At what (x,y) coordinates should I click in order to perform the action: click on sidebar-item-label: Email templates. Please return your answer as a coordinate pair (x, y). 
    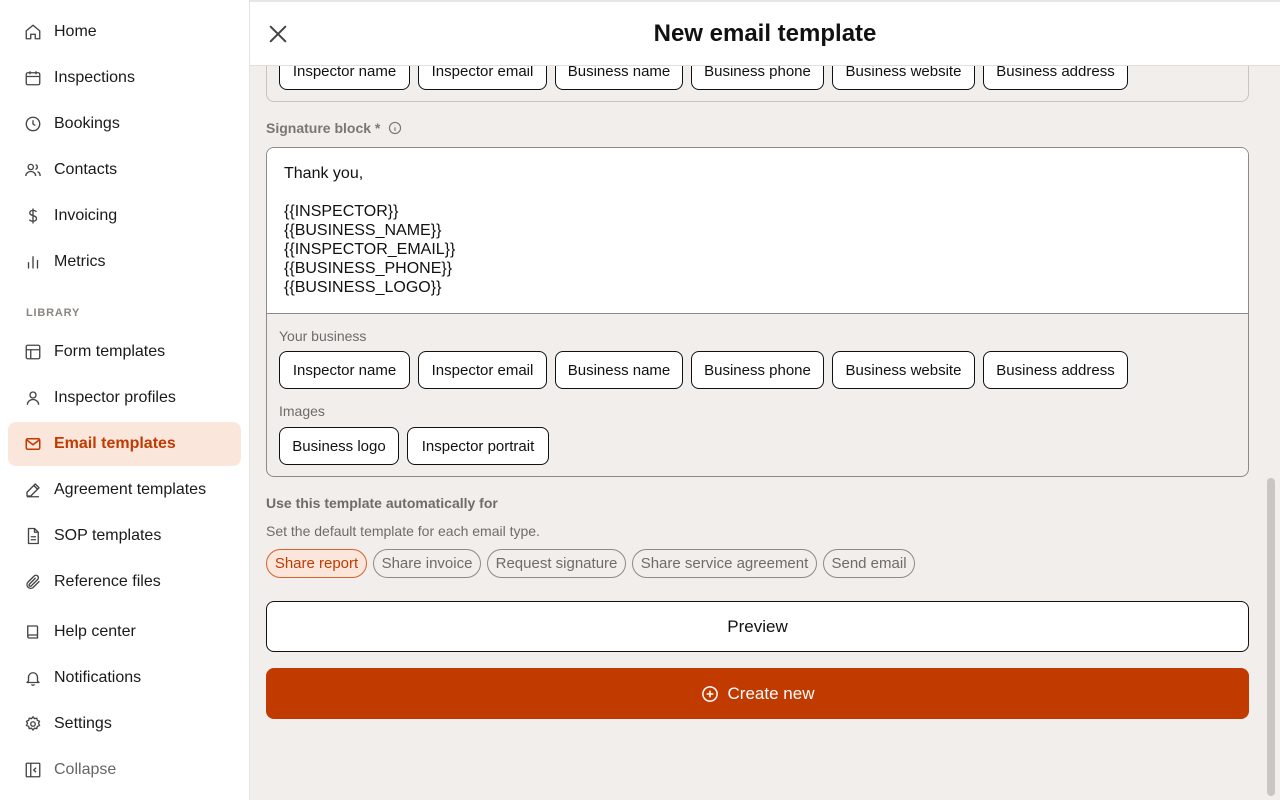
    Looking at the image, I should click on (115, 443).